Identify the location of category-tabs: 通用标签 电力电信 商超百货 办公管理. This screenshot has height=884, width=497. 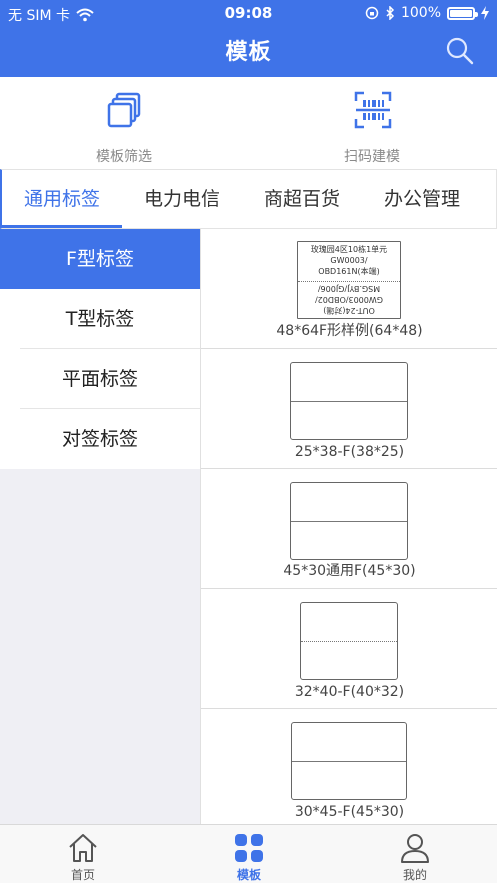
(248, 199).